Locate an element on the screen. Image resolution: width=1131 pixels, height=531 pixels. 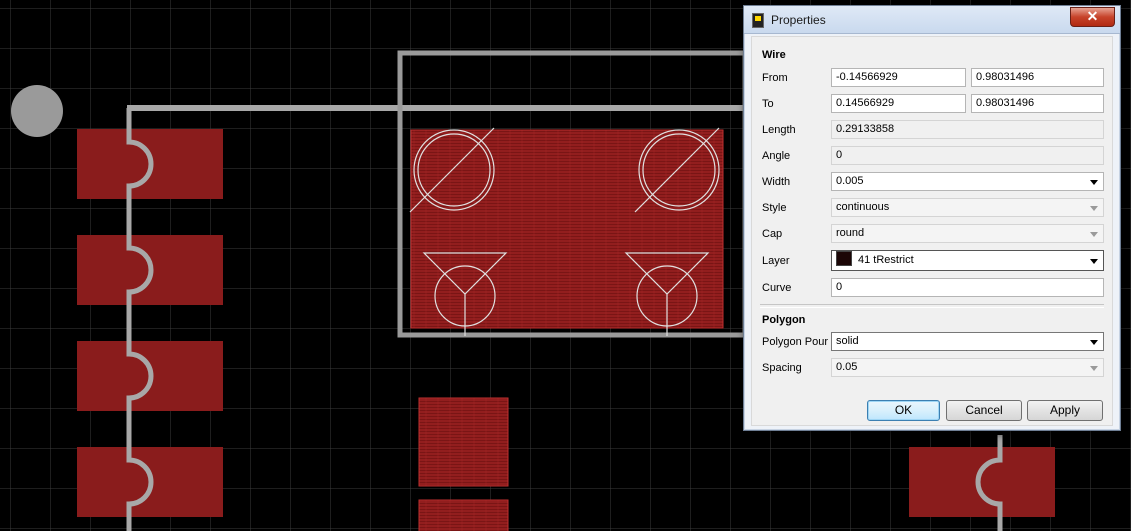
width-combobox: 0.005 is located at coordinates (967, 181).